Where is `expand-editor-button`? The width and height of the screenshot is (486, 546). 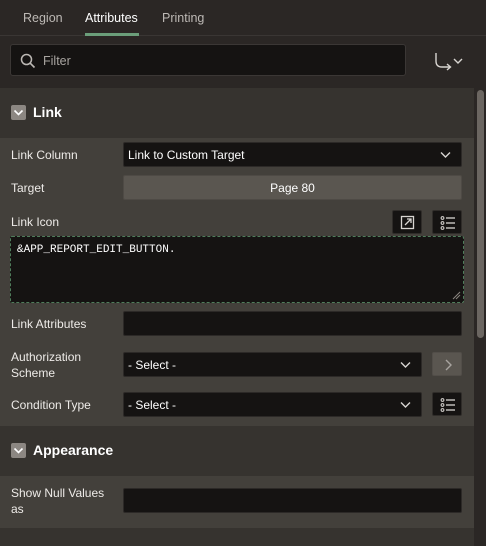
expand-editor-button is located at coordinates (407, 222).